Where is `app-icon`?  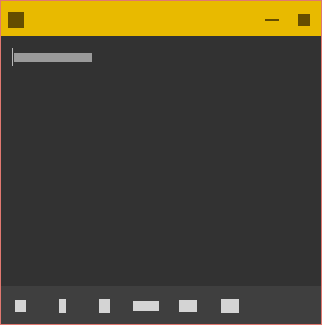 app-icon is located at coordinates (16, 20).